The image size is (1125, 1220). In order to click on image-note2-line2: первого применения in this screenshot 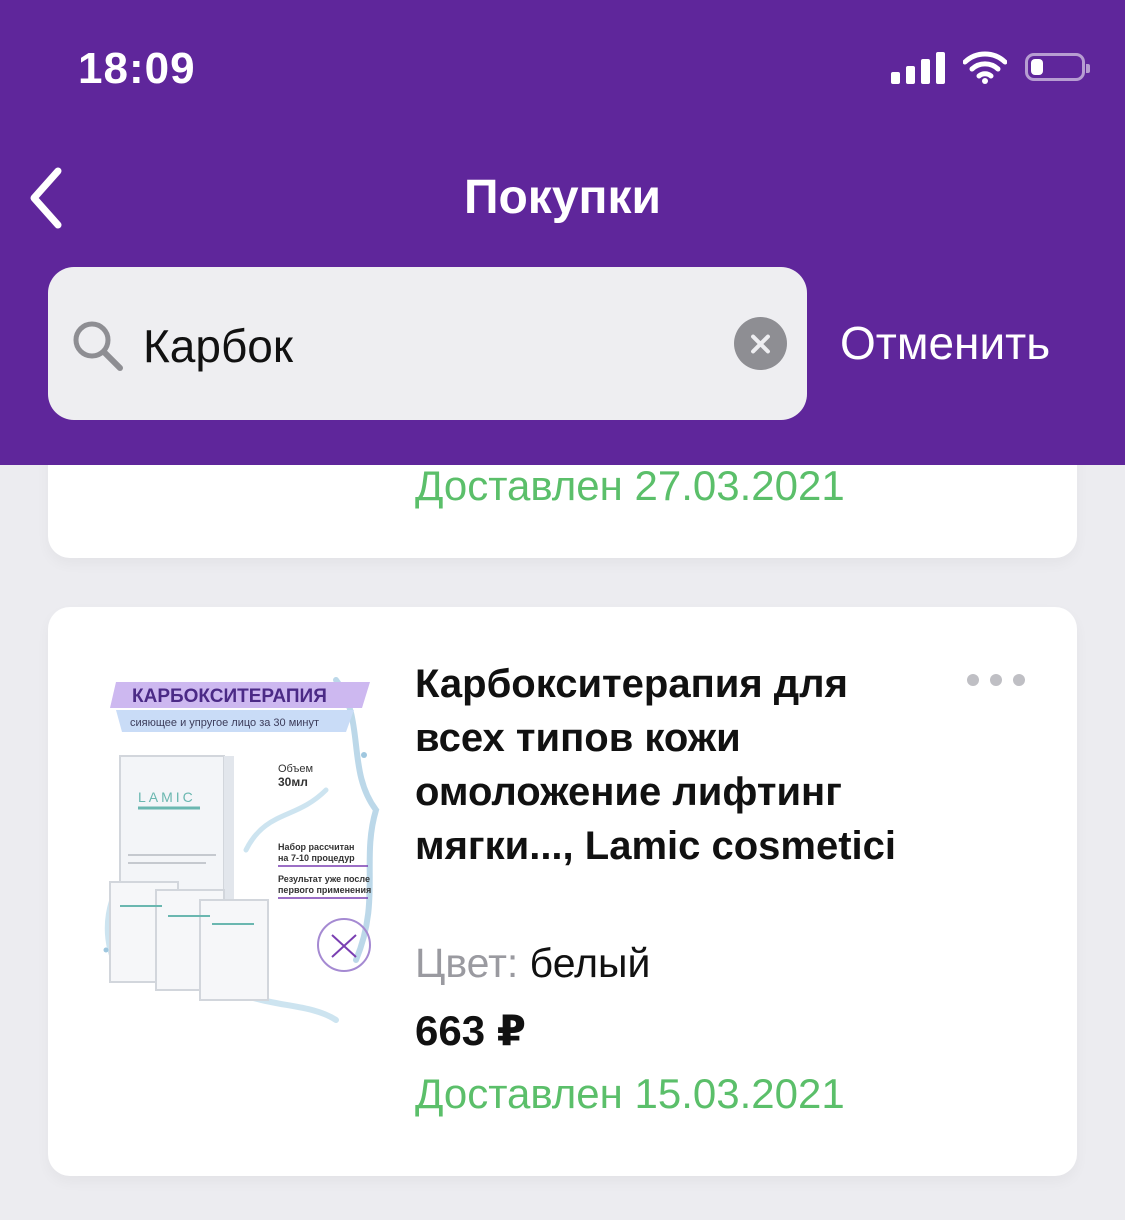, I will do `click(324, 890)`.